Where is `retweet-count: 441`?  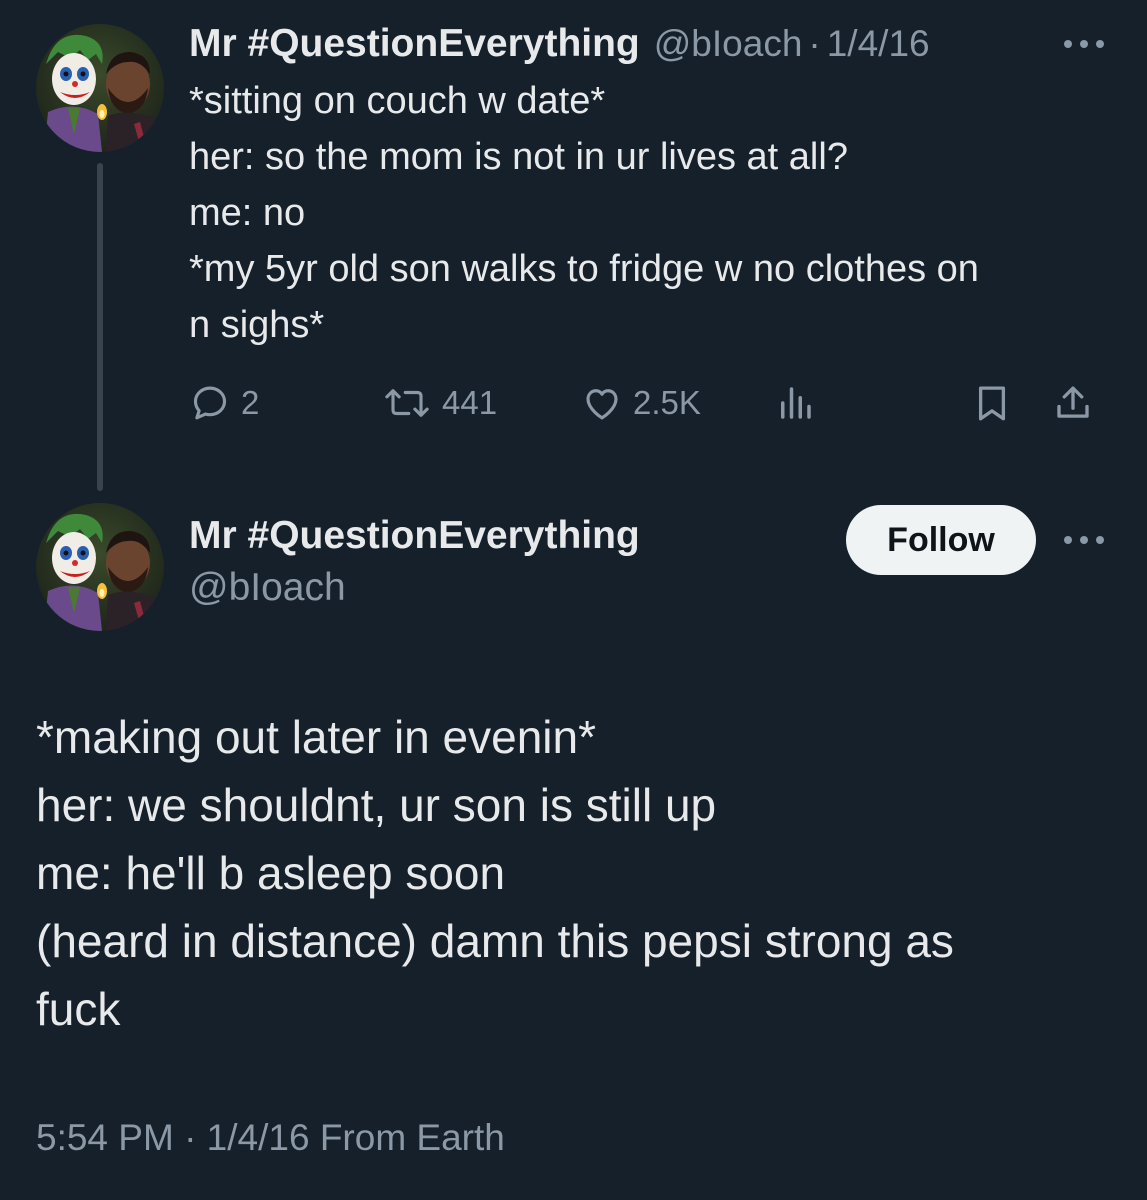 retweet-count: 441 is located at coordinates (470, 402).